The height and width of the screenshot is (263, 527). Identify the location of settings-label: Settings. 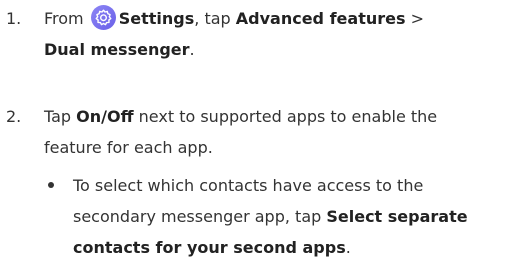
(156, 18).